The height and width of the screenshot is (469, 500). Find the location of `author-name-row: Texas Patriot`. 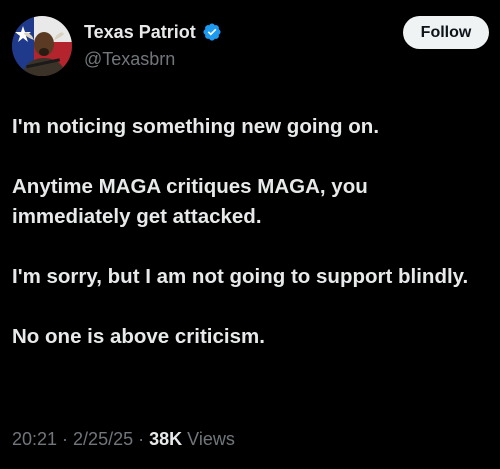

author-name-row: Texas Patriot is located at coordinates (153, 32).